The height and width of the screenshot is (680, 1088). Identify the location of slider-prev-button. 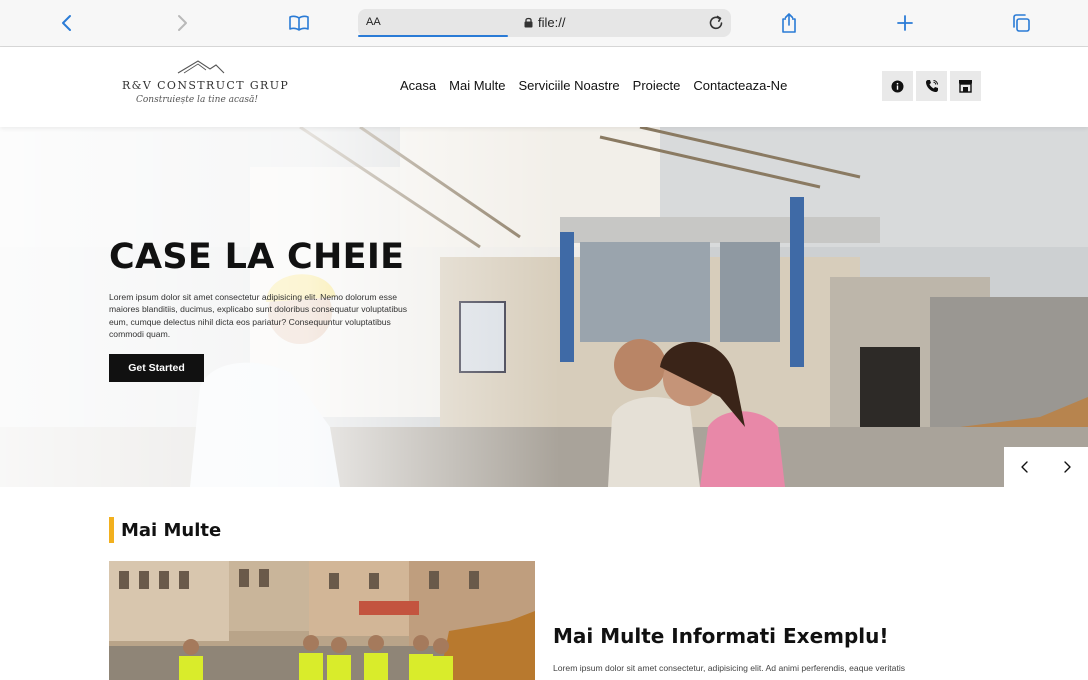
(1025, 467).